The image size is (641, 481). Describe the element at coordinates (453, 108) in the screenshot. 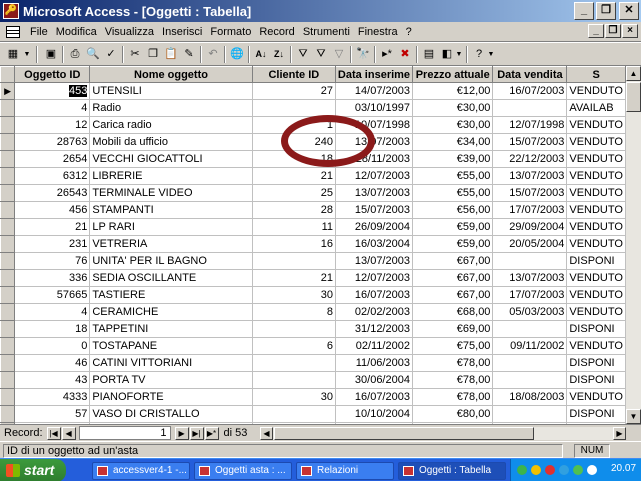

I see `cell-prezzo-attuale: €30,00` at that location.